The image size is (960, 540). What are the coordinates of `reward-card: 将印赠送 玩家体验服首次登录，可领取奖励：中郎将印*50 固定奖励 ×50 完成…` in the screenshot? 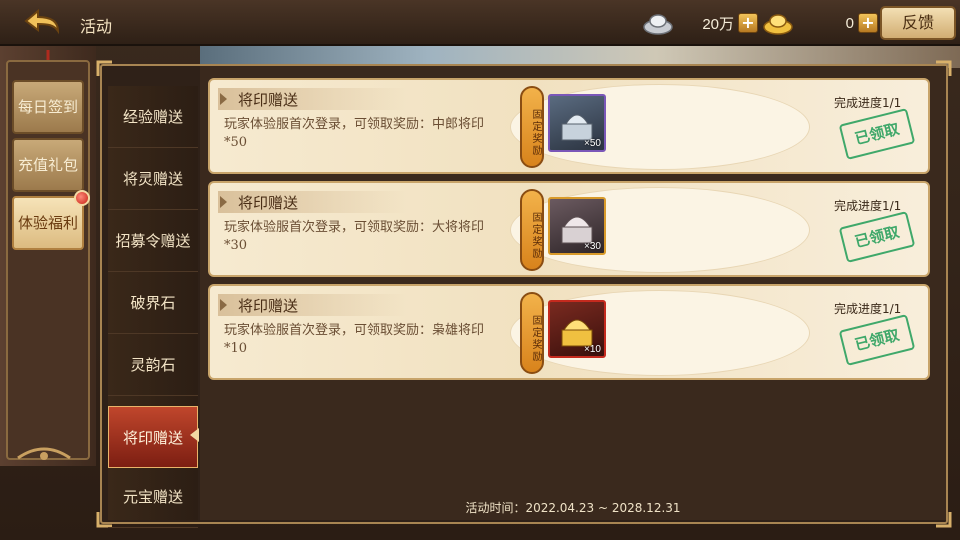 It's located at (569, 126).